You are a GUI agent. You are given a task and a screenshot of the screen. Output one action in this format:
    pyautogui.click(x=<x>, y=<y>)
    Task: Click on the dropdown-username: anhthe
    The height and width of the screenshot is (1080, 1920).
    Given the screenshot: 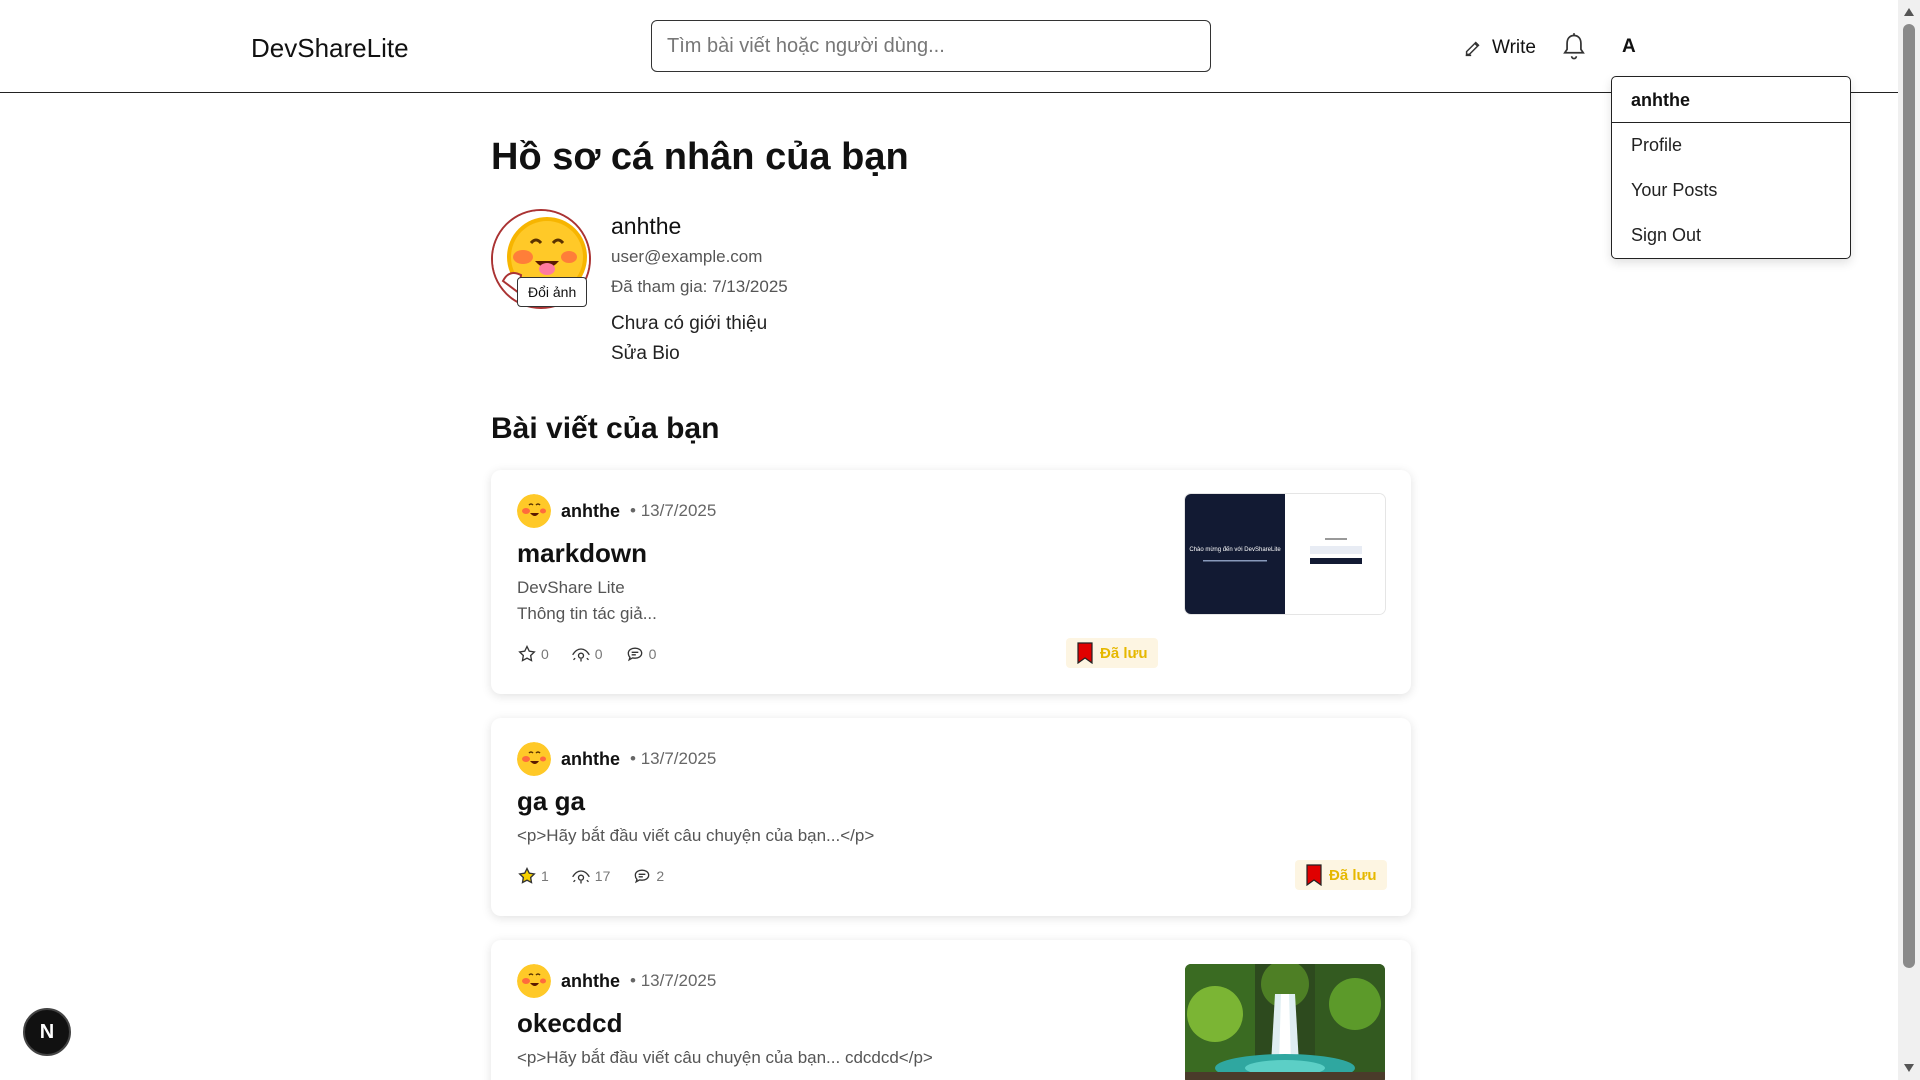 What is the action you would take?
    pyautogui.click(x=1731, y=100)
    